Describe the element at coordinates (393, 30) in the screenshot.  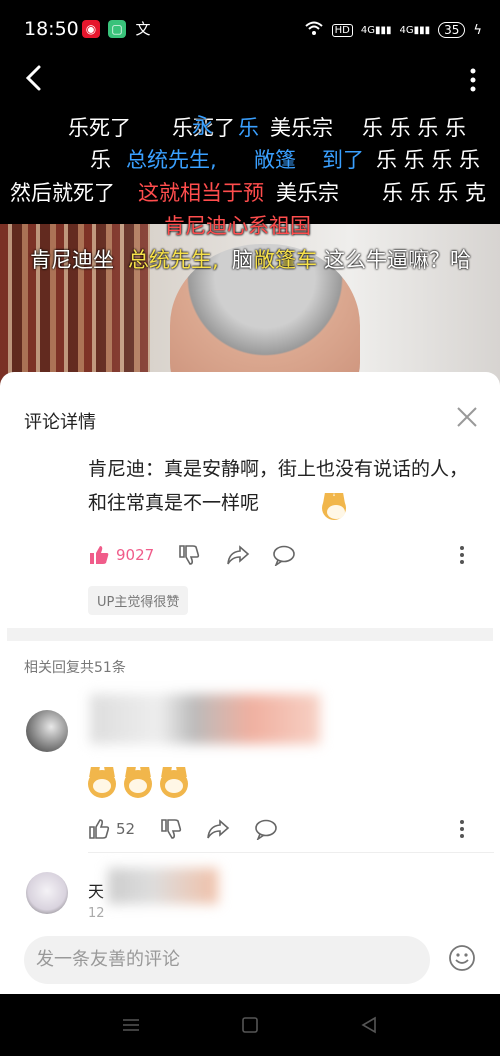
I see `status-indicators: HD 4G▮▮▮ 4G▮▮▮ 35 ϟ` at that location.